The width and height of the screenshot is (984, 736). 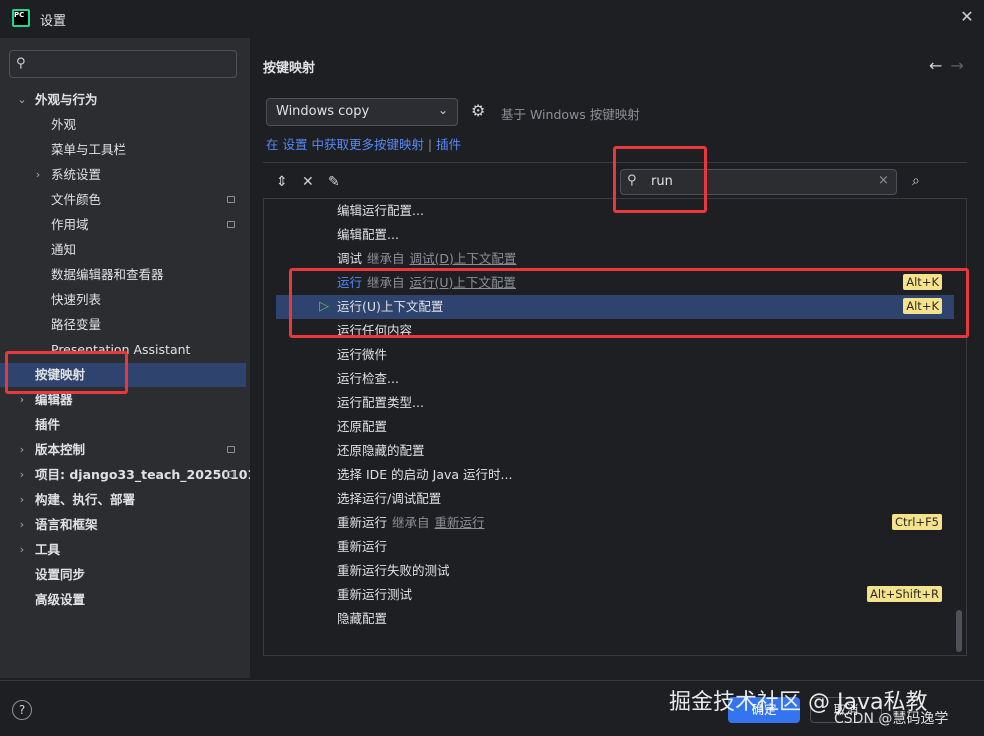 What do you see at coordinates (60, 599) in the screenshot?
I see `sidebar-item-label: 高级设置` at bounding box center [60, 599].